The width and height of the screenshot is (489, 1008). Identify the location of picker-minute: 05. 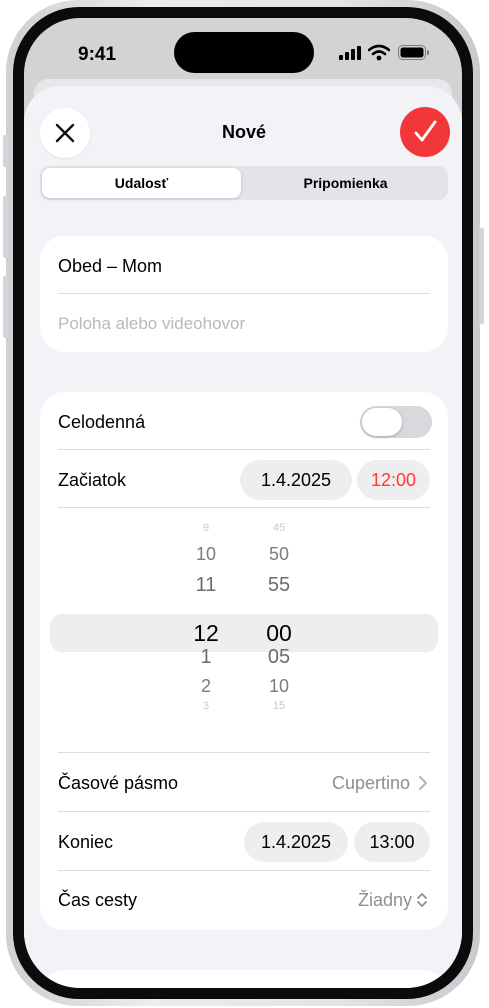
(279, 657).